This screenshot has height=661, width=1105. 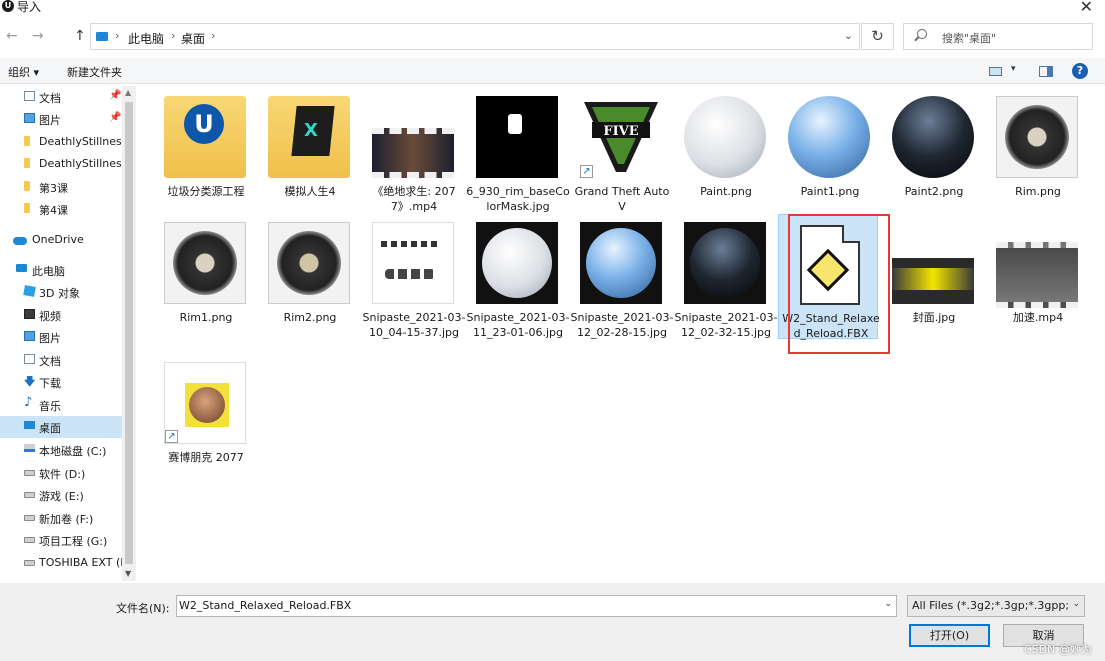 I want to click on search-input: 搜索"桌面", so click(x=998, y=36).